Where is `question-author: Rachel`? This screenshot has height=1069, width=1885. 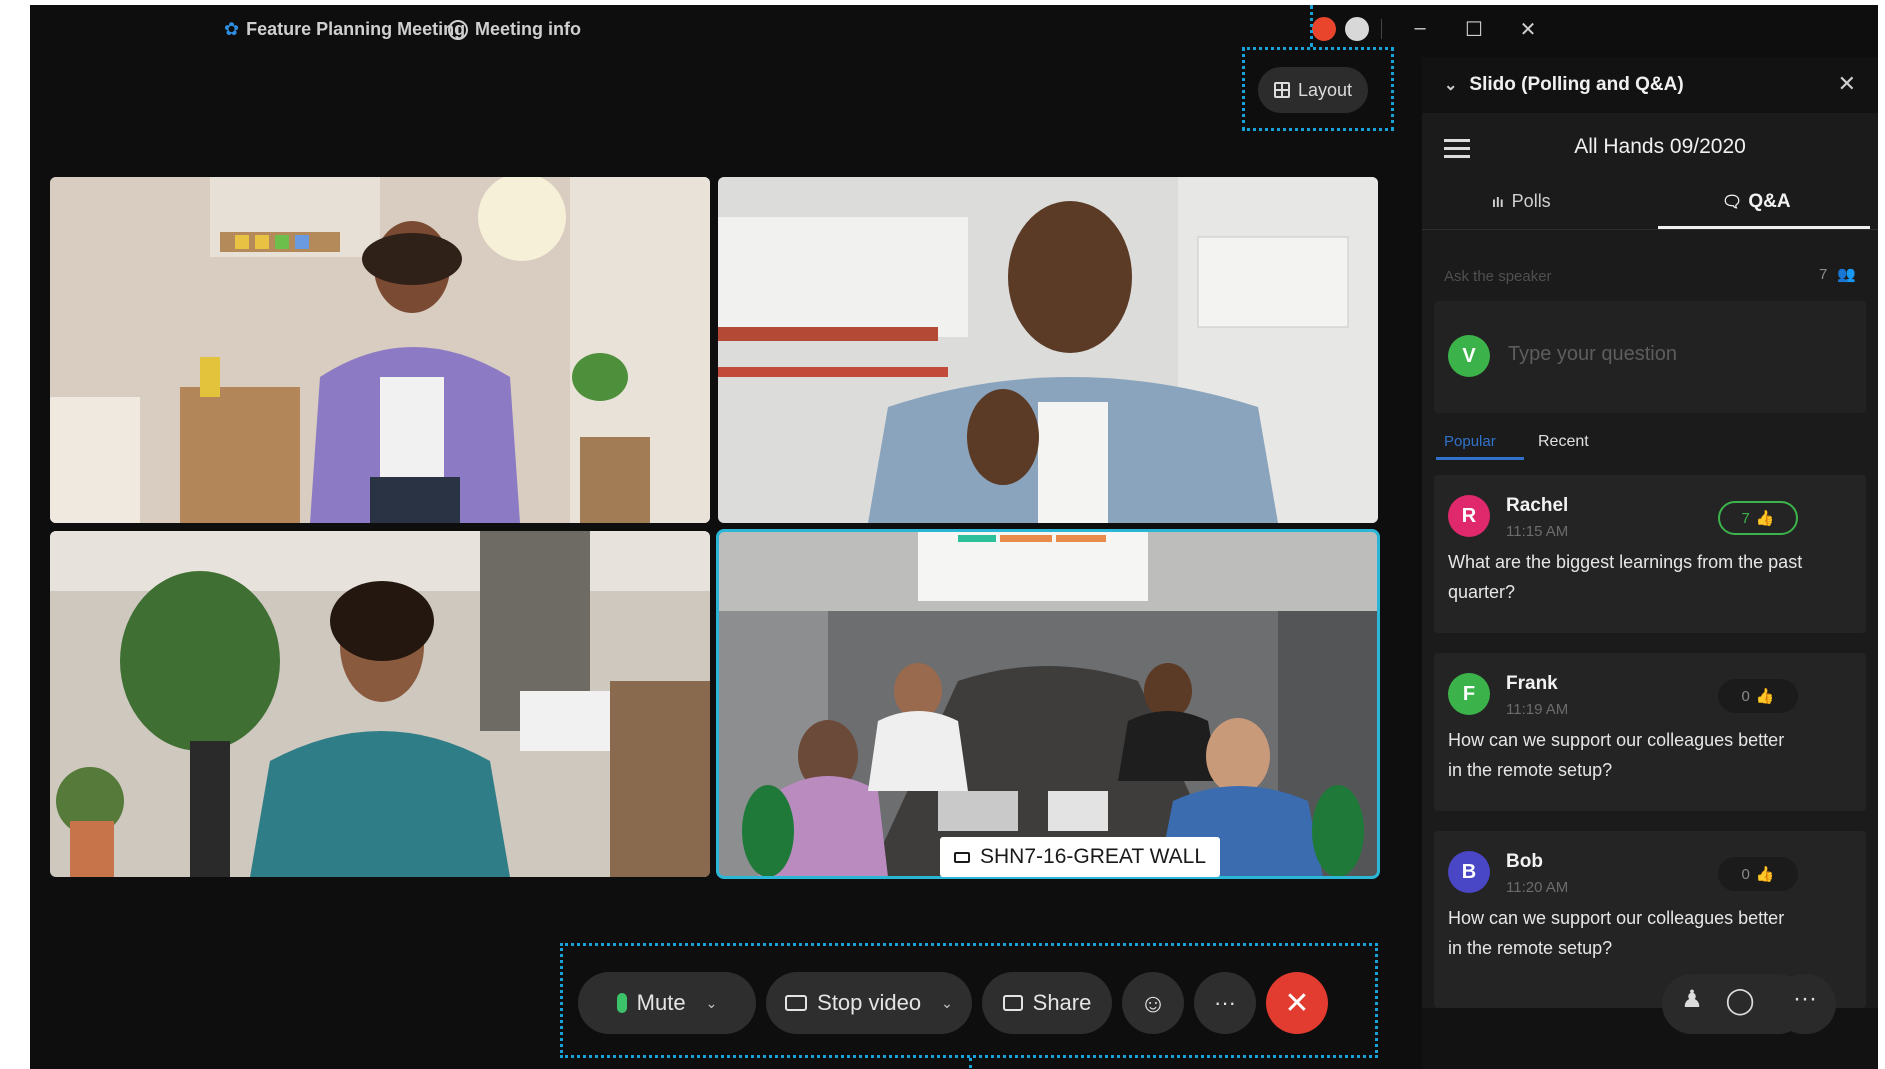
question-author: Rachel is located at coordinates (1537, 505).